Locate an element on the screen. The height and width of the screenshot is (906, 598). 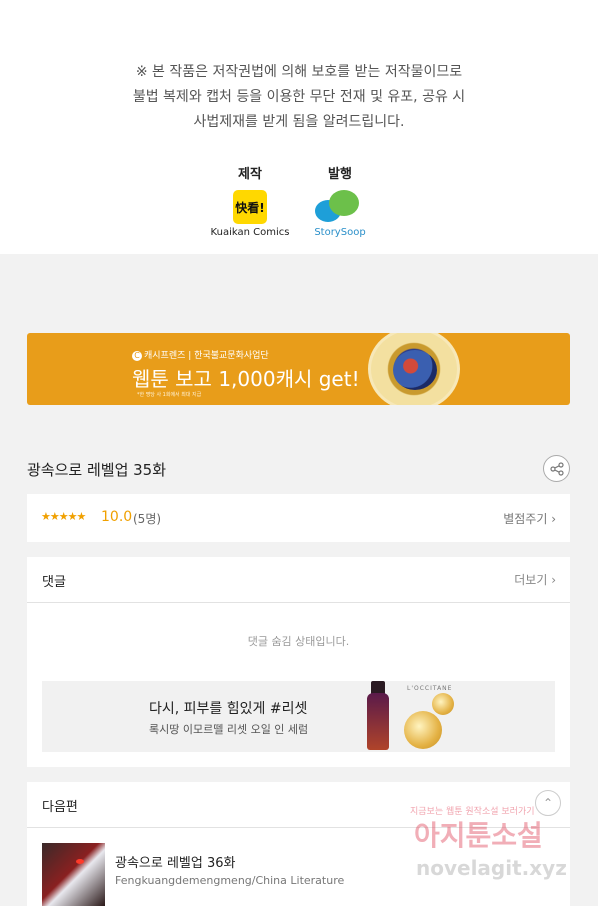
watermark-site-name: 아지툰소설 is located at coordinates (478, 835).